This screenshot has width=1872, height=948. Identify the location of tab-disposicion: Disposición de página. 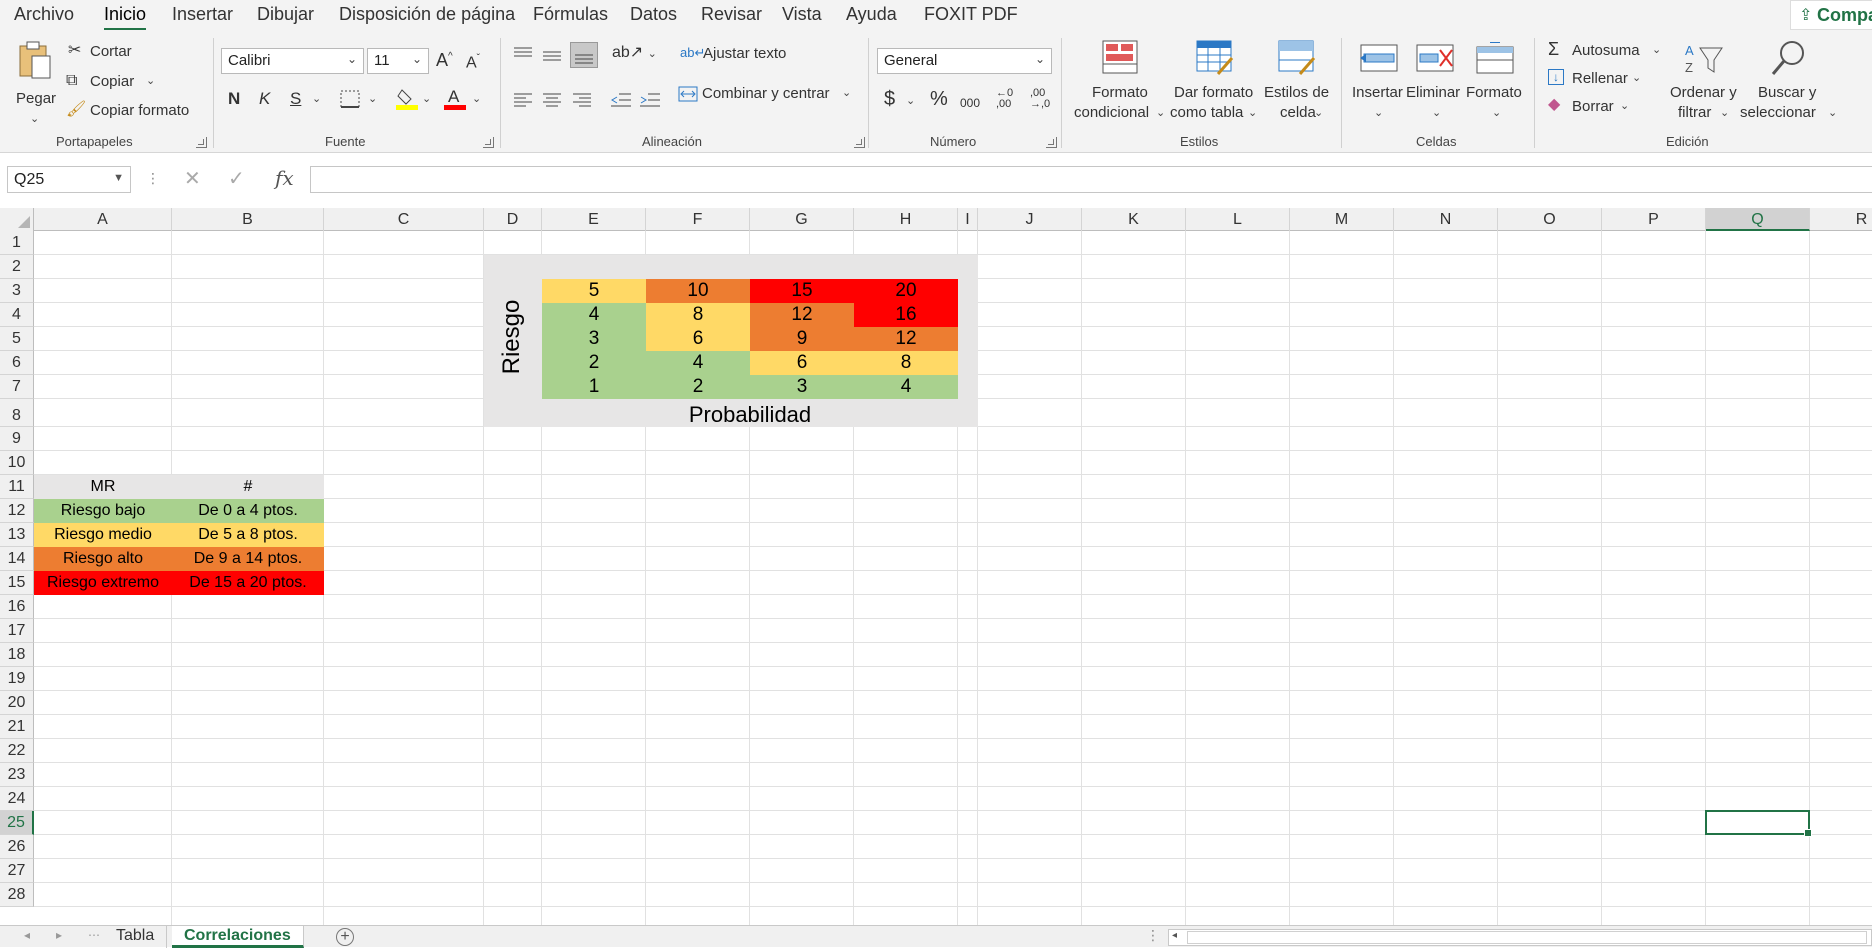
(427, 14).